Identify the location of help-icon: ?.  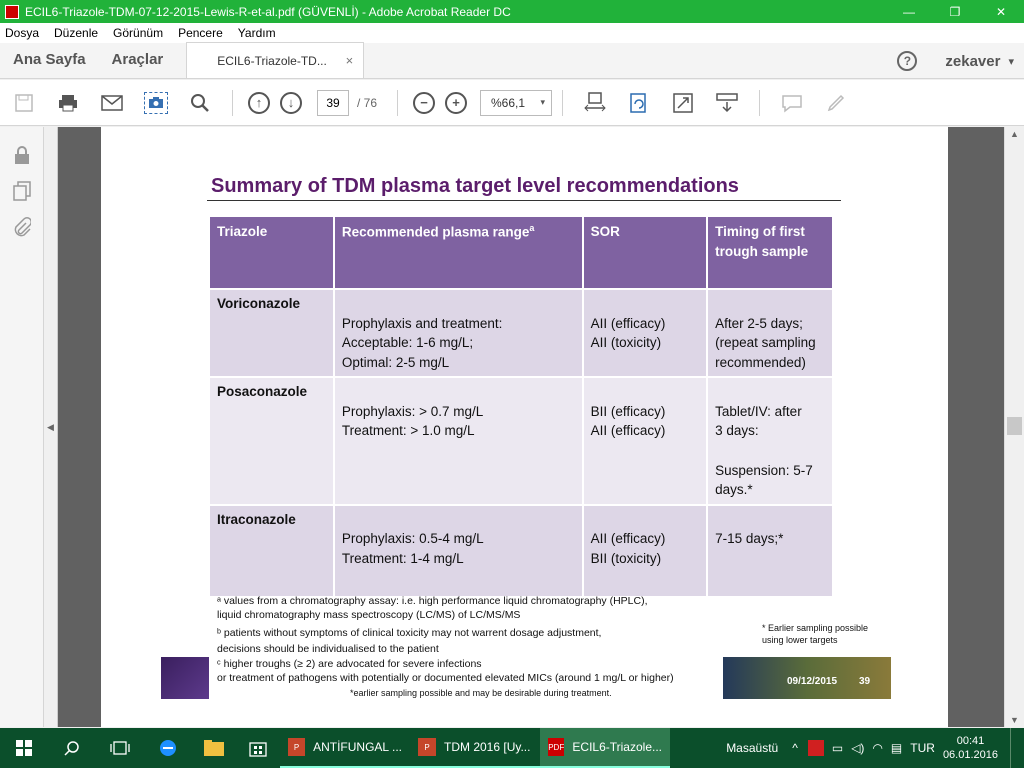
(907, 61).